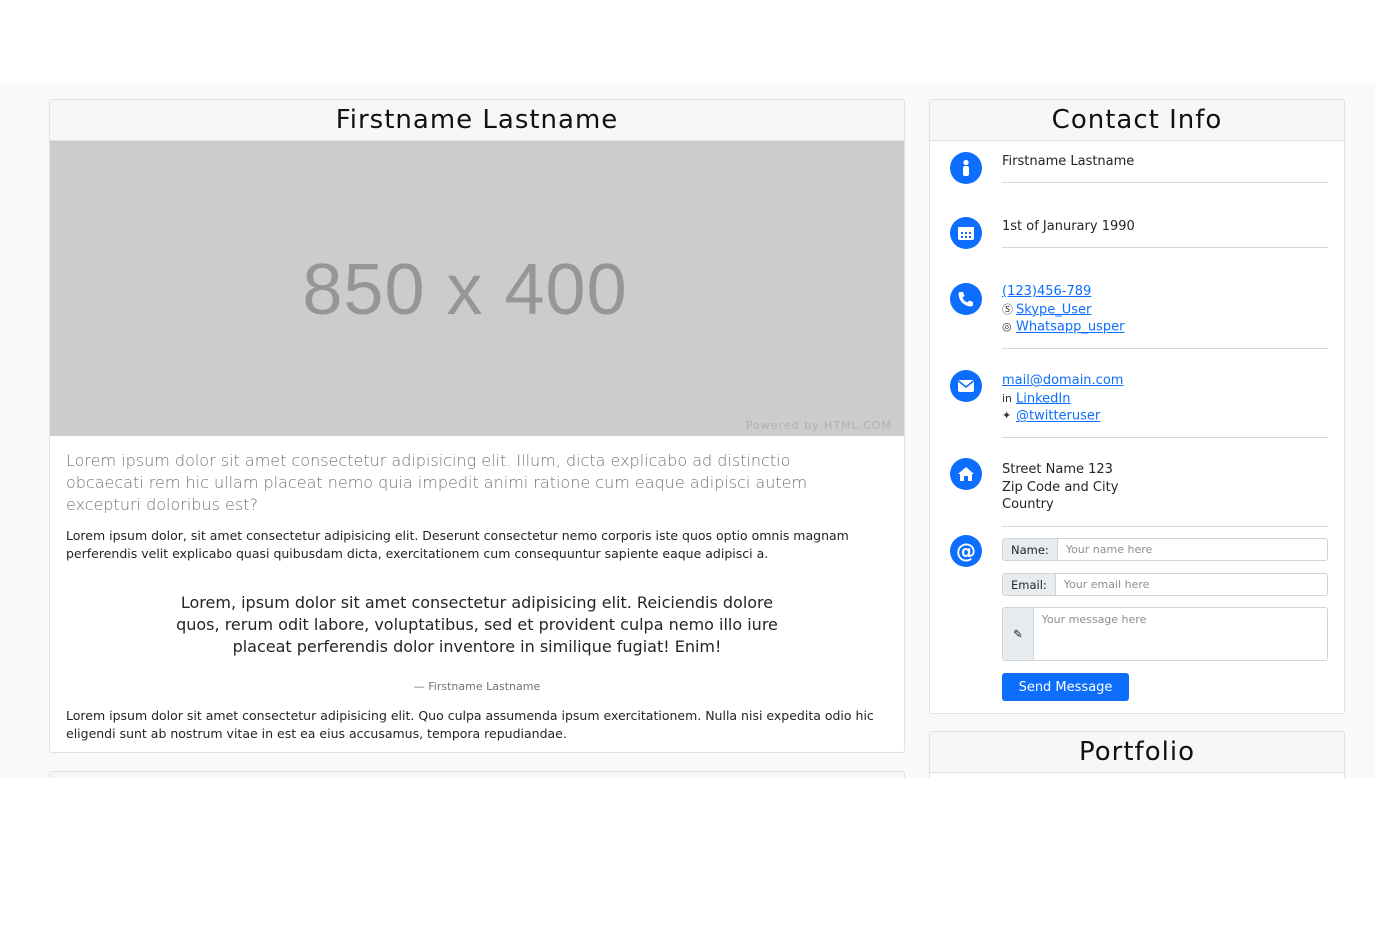  I want to click on address-zip-city: Zip Code and City, so click(1060, 487).